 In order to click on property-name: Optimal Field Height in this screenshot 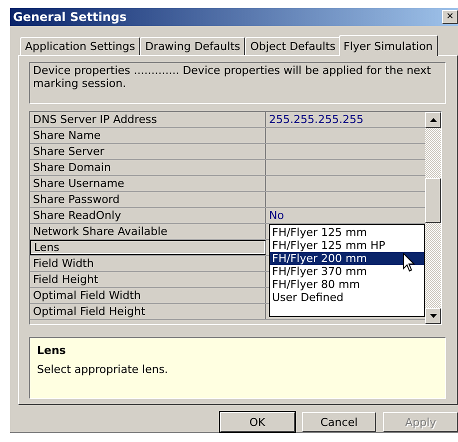, I will do `click(148, 311)`.